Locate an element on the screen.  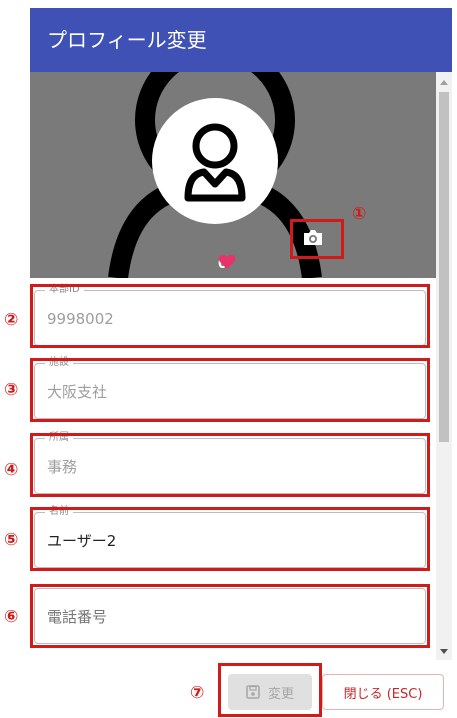
close-button: 閉じる (ESC) is located at coordinates (383, 692).